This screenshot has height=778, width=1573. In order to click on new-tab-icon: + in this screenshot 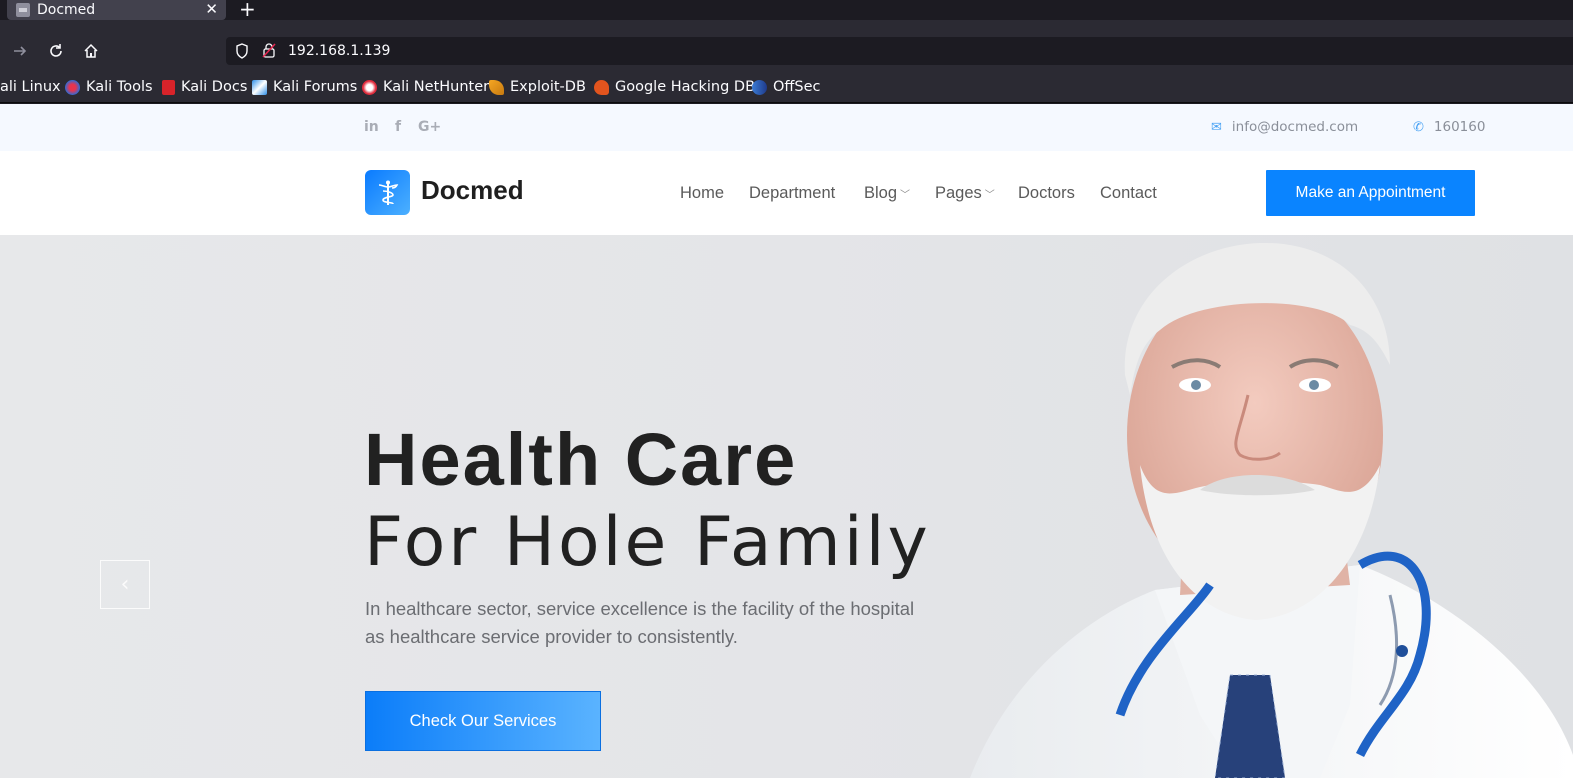, I will do `click(247, 10)`.